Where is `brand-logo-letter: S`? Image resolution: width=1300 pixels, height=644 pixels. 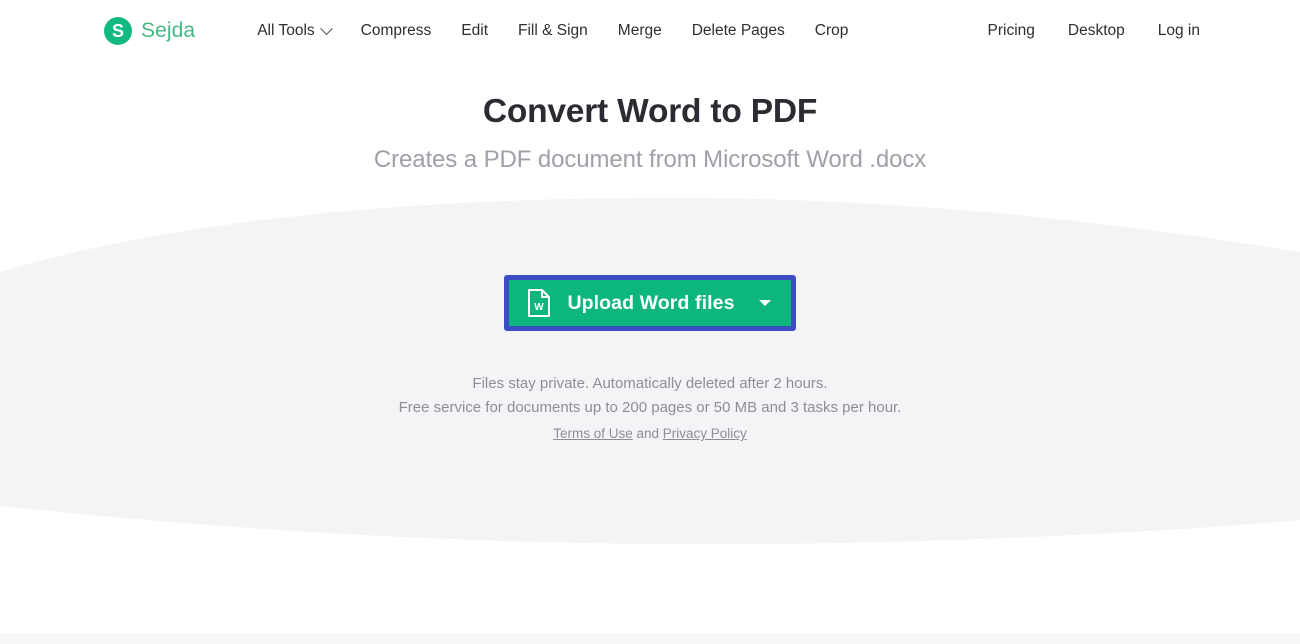
brand-logo-letter: S is located at coordinates (117, 31).